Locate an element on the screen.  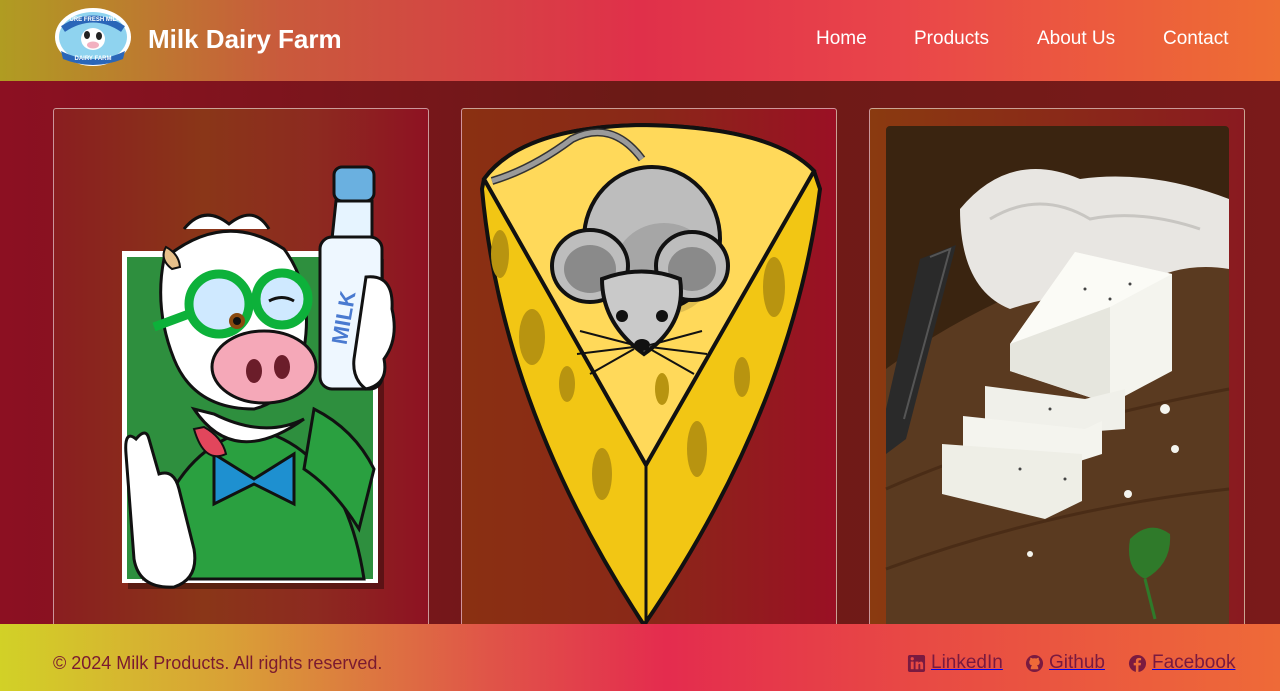
linkedin-label: LinkedIn is located at coordinates (967, 662).